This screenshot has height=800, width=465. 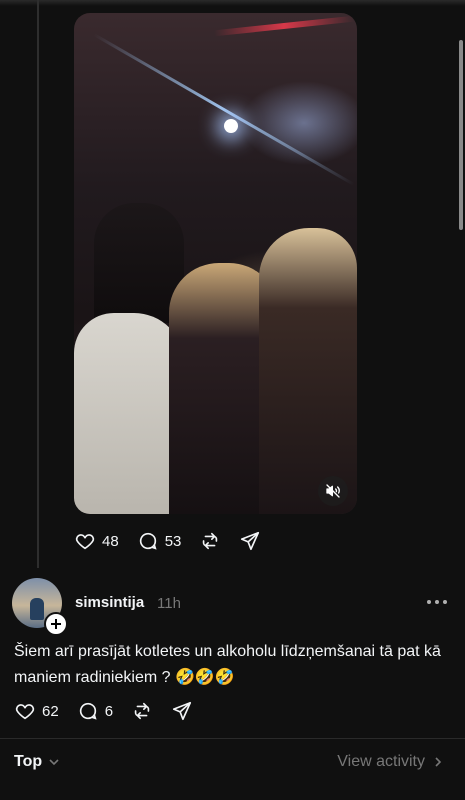 What do you see at coordinates (109, 602) in the screenshot?
I see `username: simsintija` at bounding box center [109, 602].